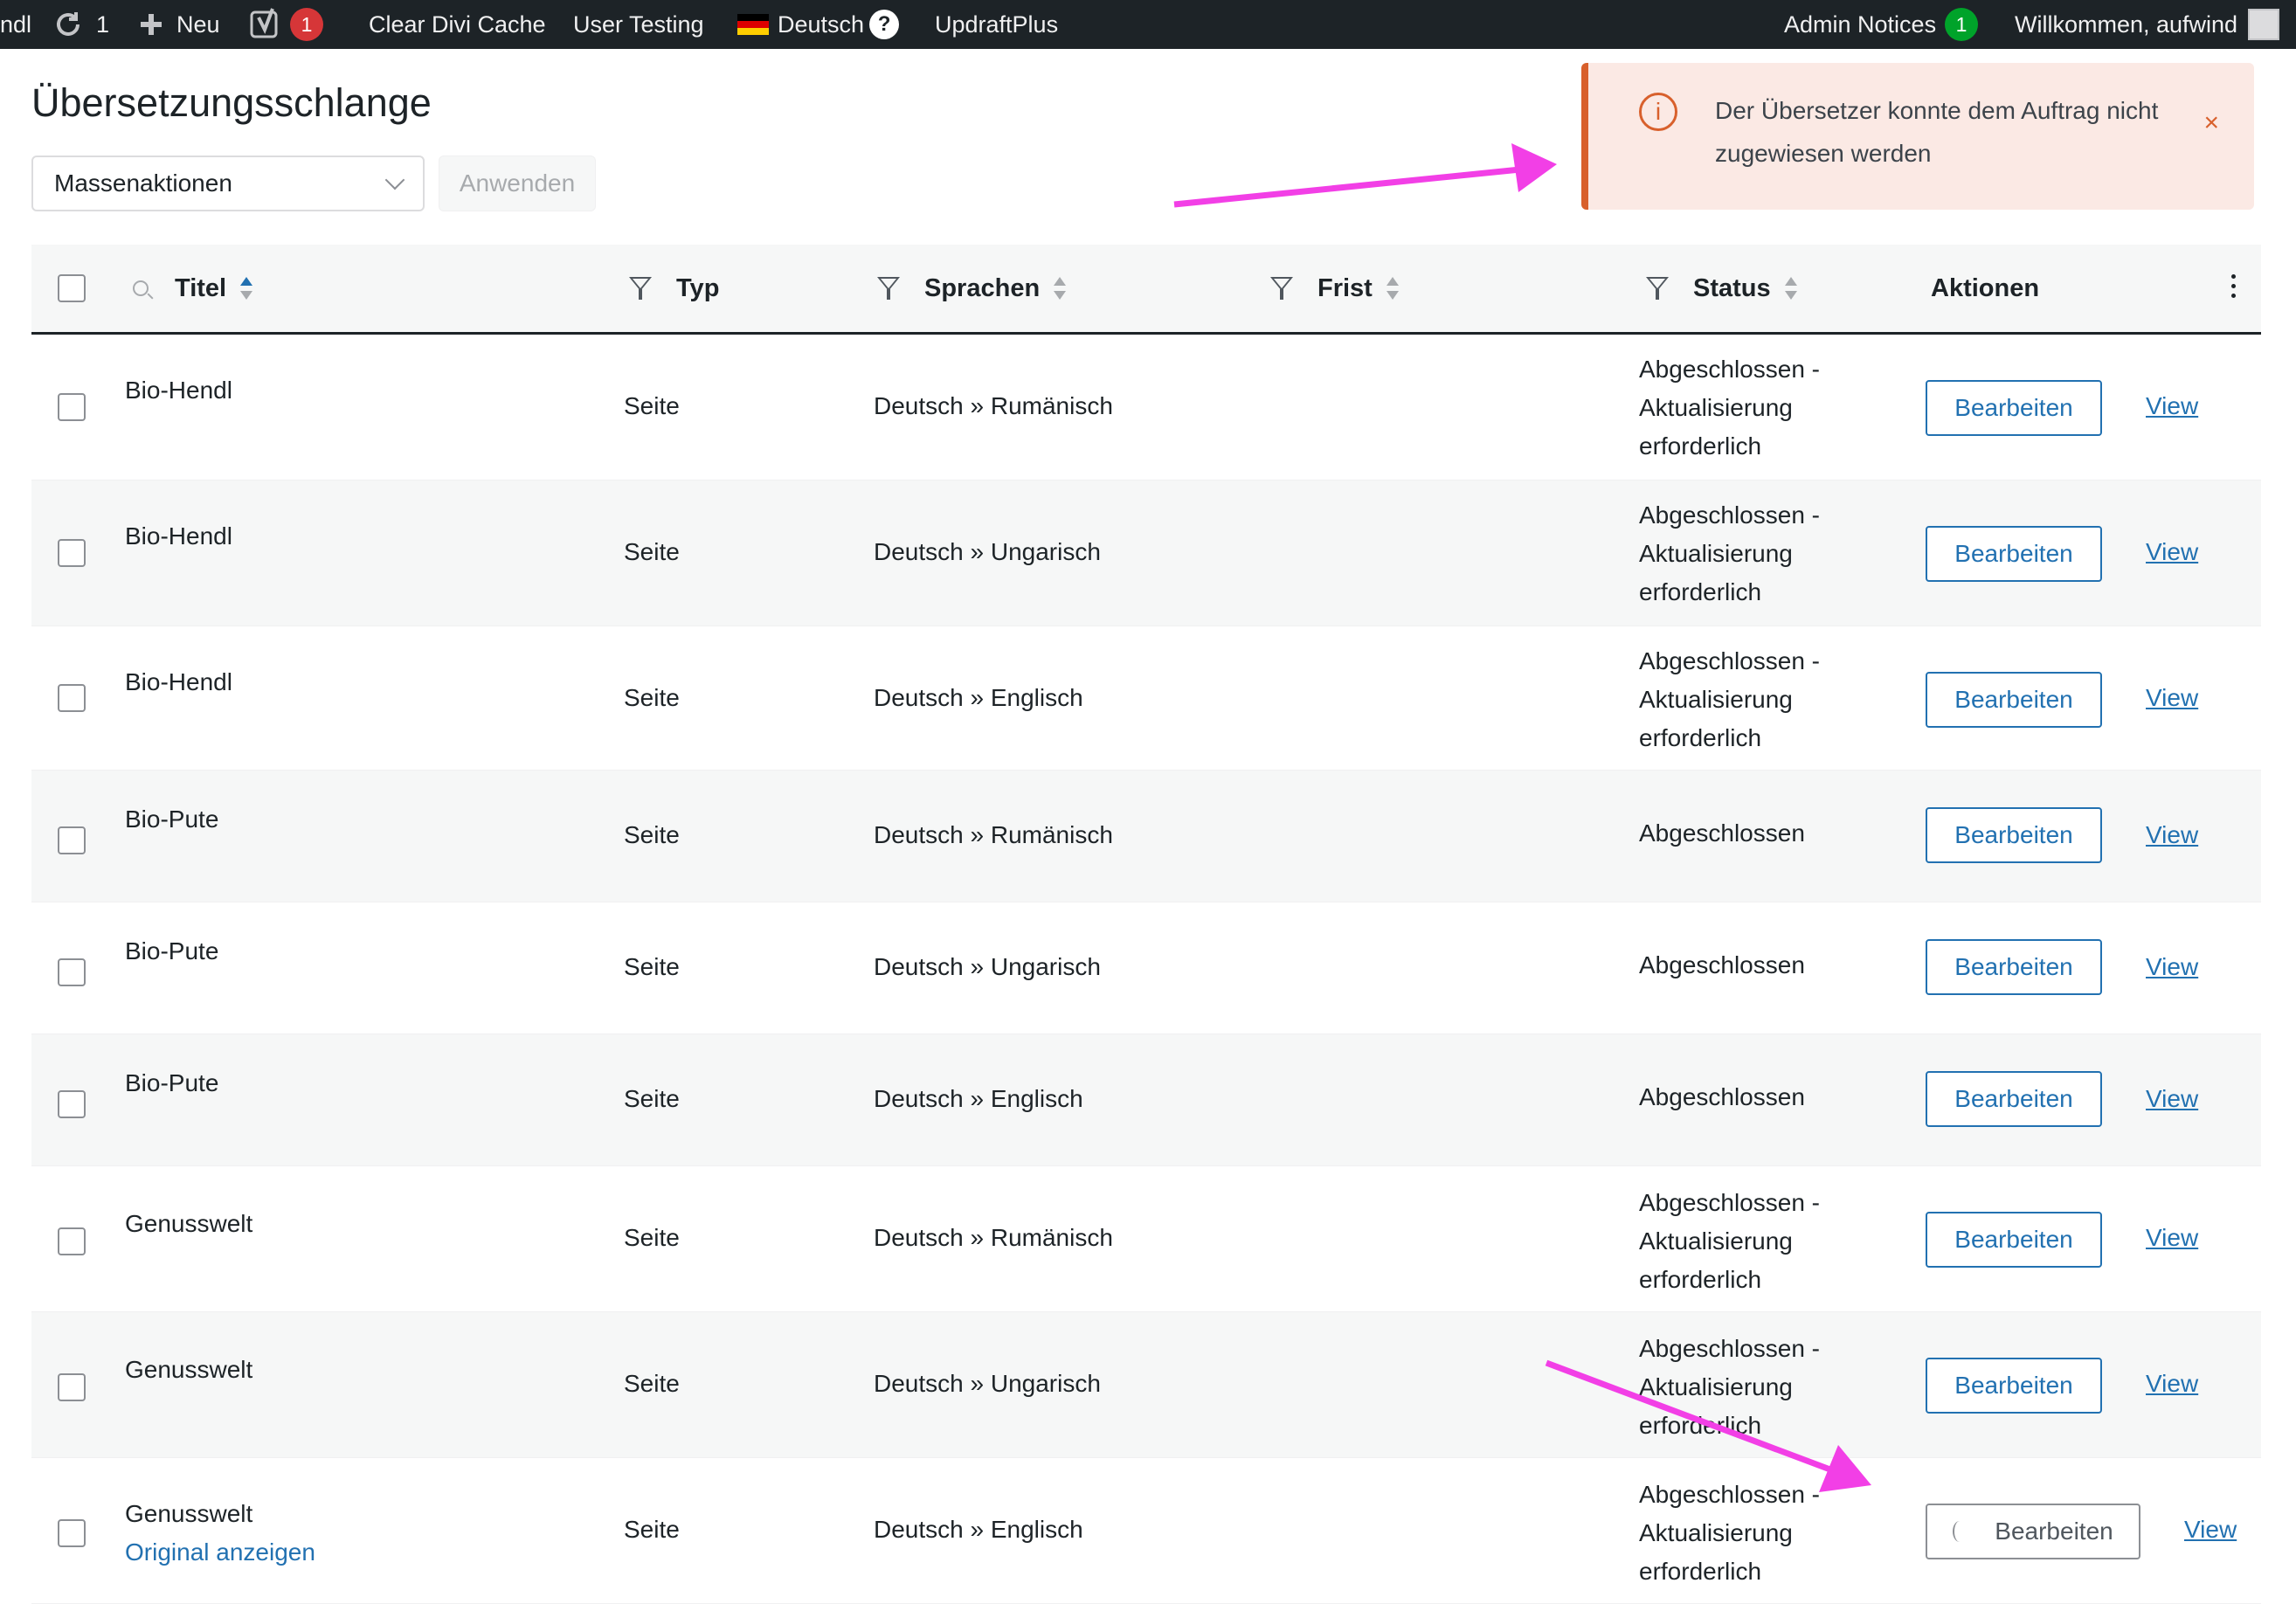 The height and width of the screenshot is (1604, 2296). Describe the element at coordinates (517, 183) in the screenshot. I see `apply-button: Anwenden` at that location.